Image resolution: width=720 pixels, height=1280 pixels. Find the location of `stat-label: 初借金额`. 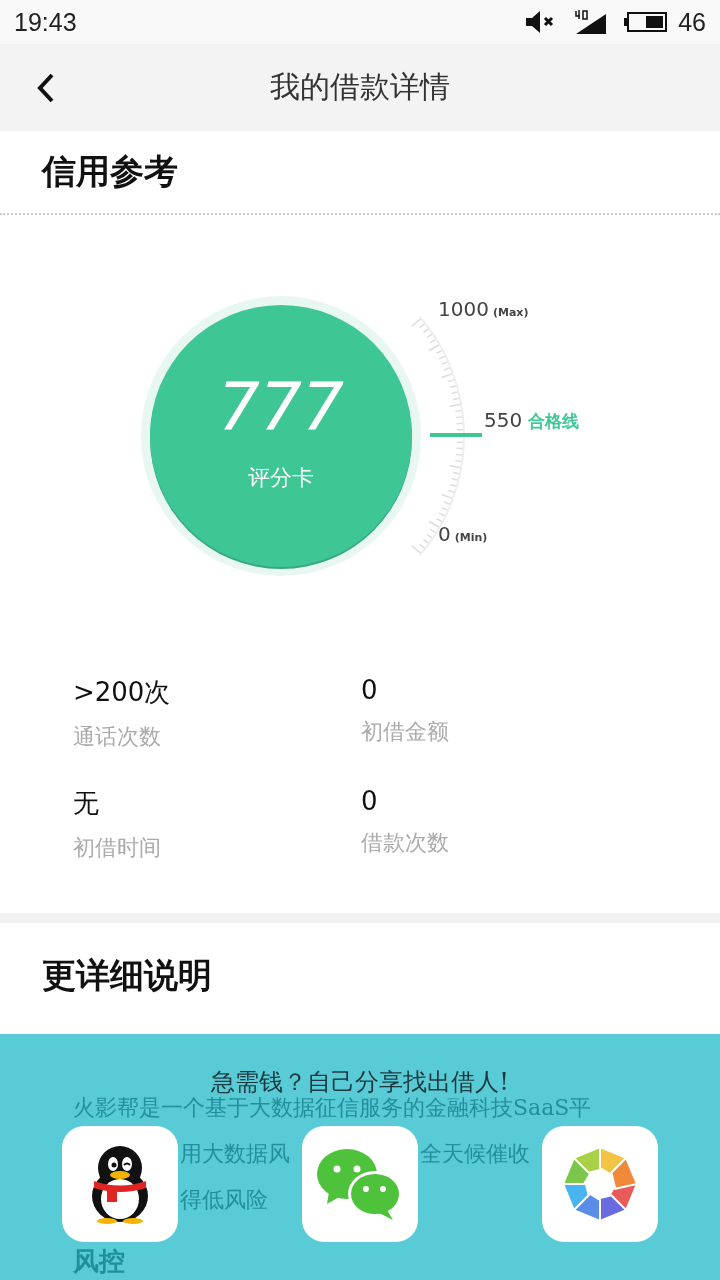

stat-label: 初借金额 is located at coordinates (405, 732).